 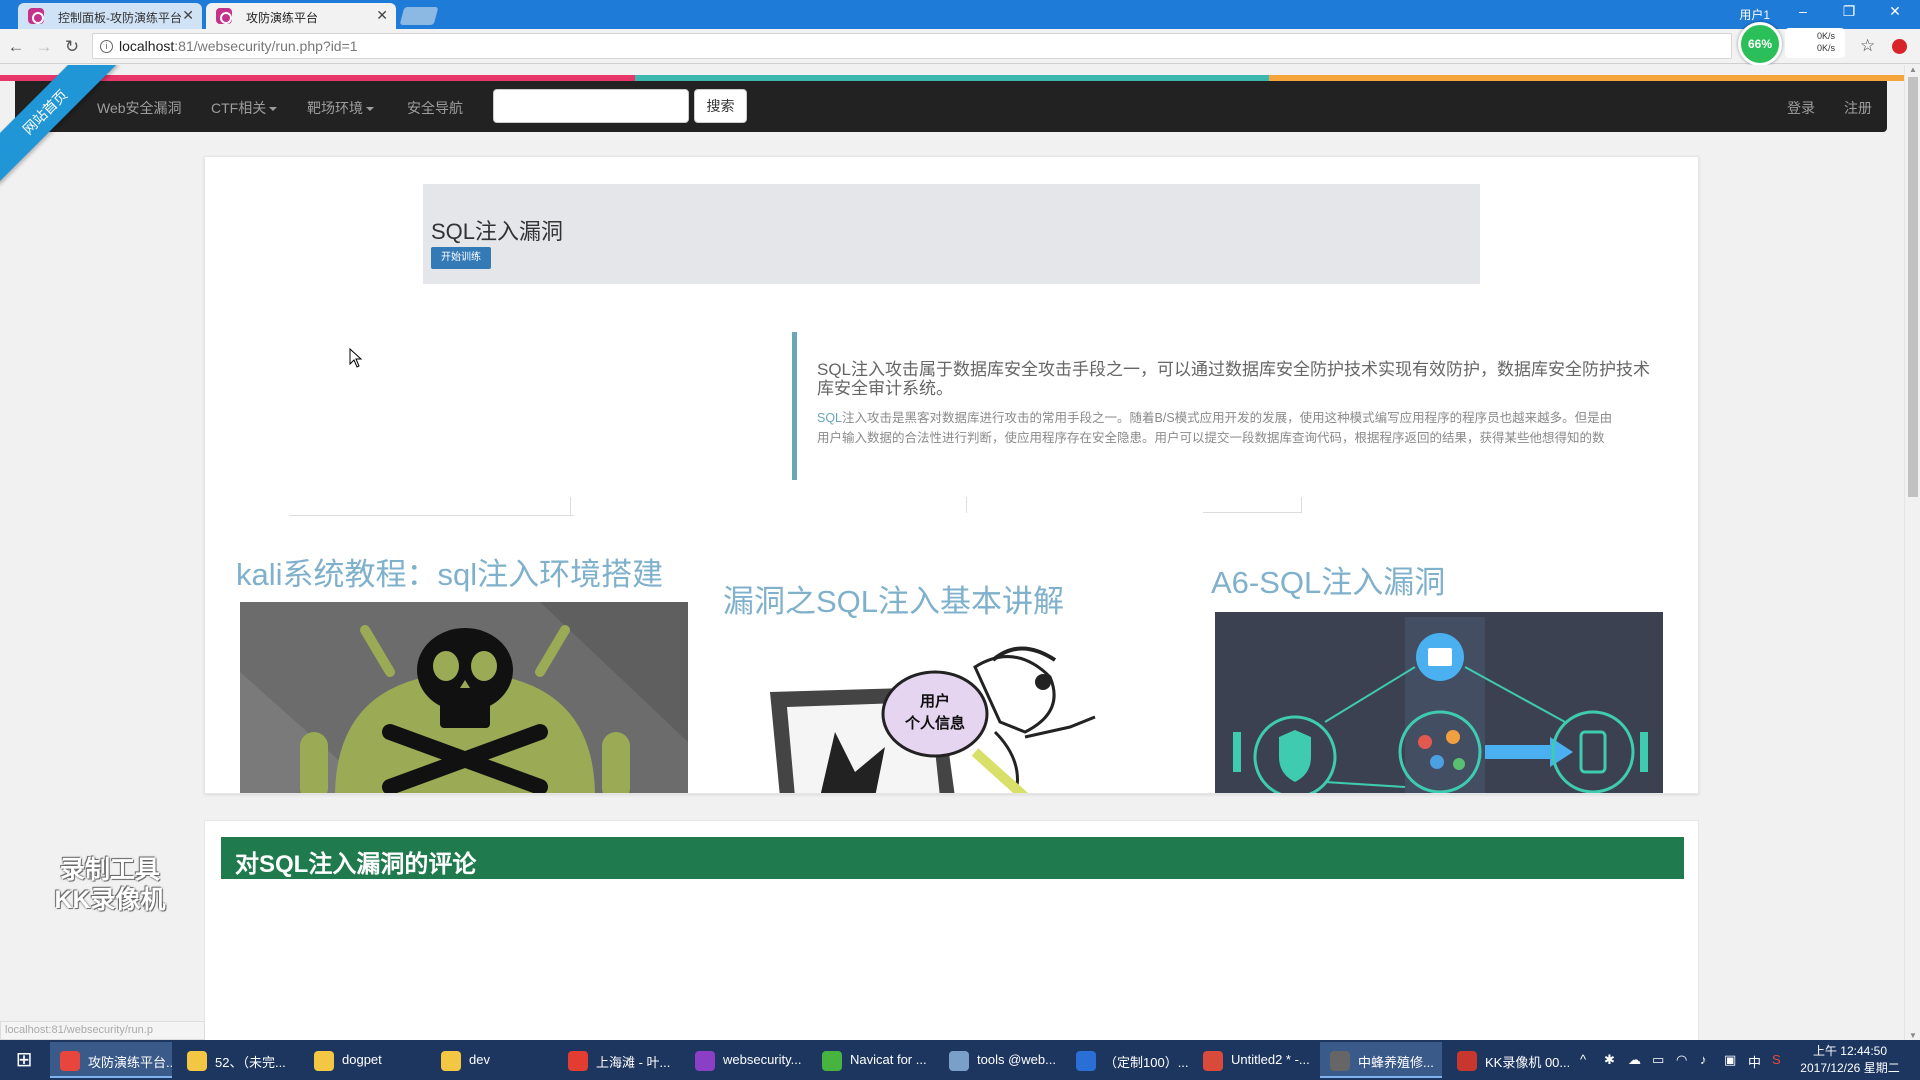 I want to click on taskbar-item-label: dev, so click(x=479, y=1059).